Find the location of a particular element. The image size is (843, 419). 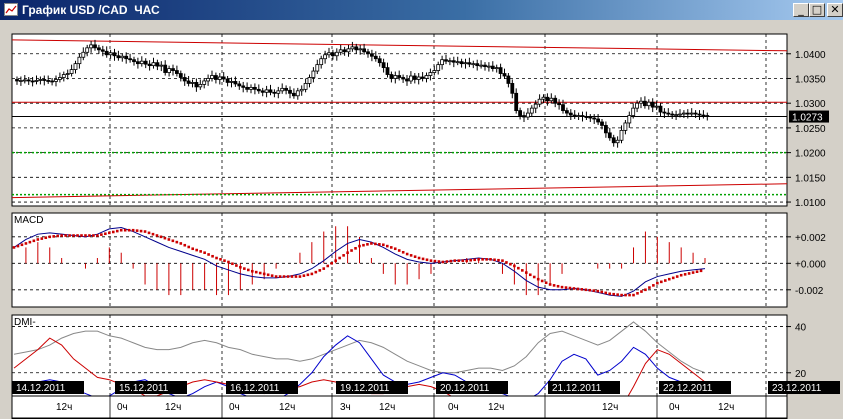

price-tick-label: 1.0250 is located at coordinates (810, 129).